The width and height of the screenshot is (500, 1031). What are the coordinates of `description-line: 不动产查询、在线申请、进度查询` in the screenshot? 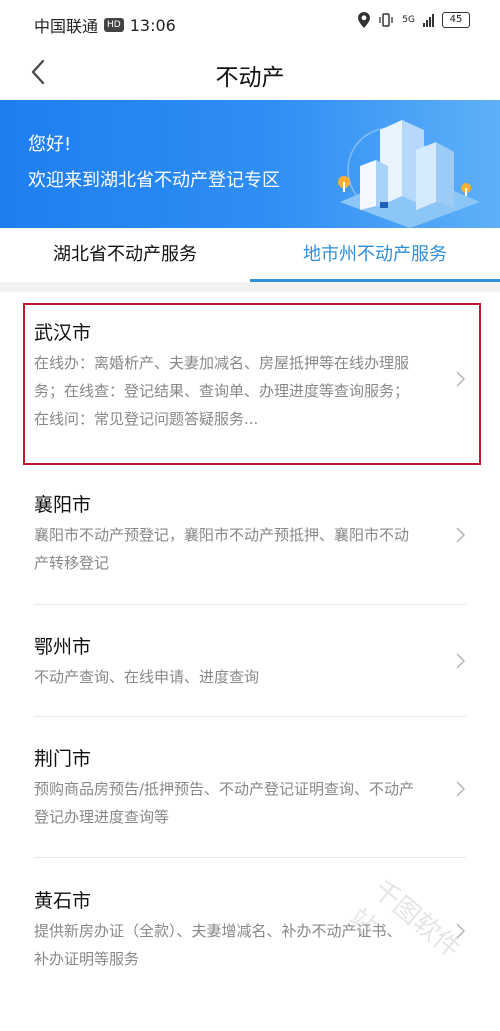 It's located at (147, 677).